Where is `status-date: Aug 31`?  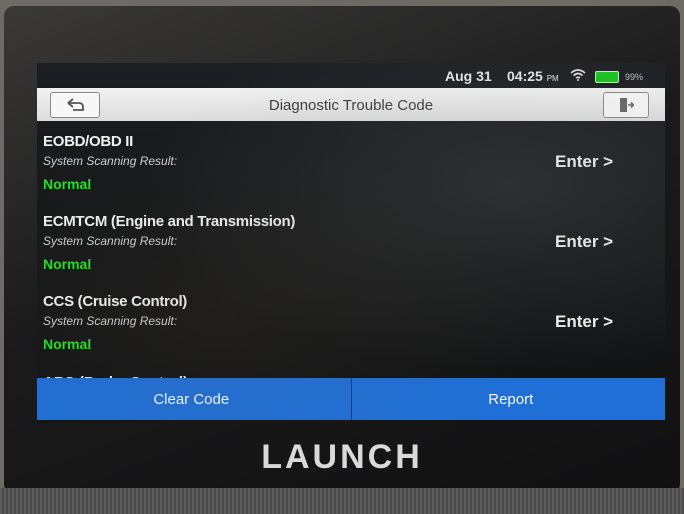 status-date: Aug 31 is located at coordinates (468, 76).